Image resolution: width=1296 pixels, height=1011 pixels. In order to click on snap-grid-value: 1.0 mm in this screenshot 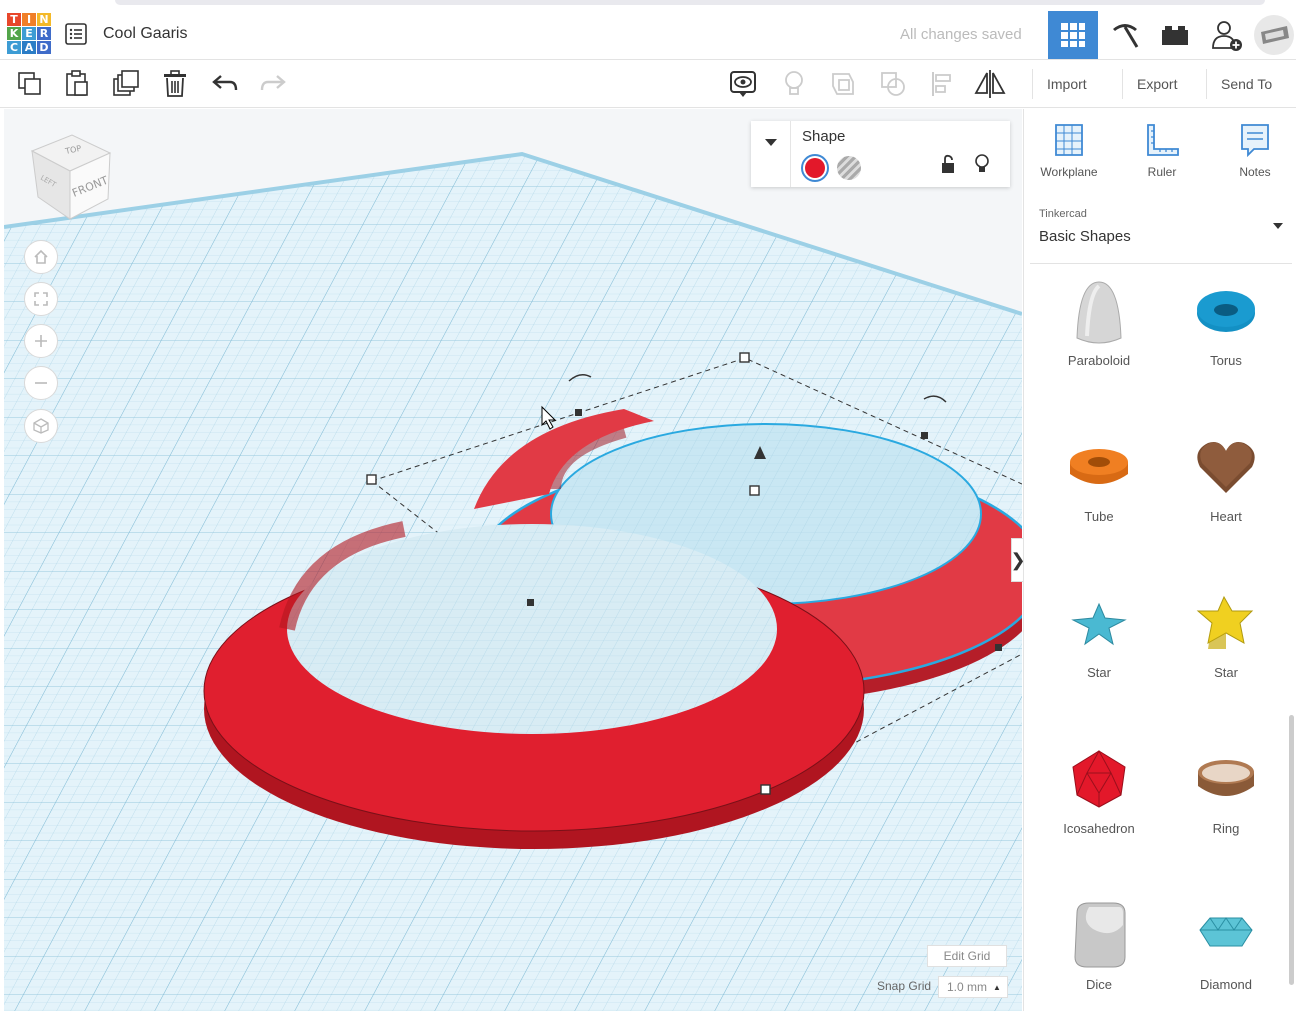, I will do `click(967, 987)`.